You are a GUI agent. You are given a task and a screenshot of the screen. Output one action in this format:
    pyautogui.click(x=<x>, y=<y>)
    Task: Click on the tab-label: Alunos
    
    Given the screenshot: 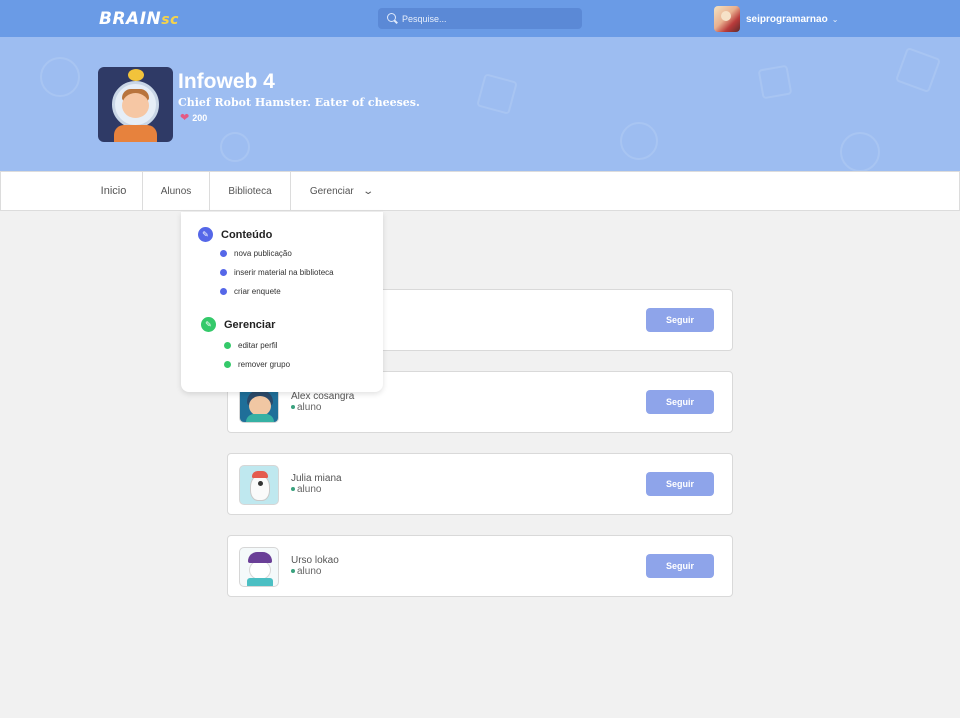 What is the action you would take?
    pyautogui.click(x=176, y=191)
    